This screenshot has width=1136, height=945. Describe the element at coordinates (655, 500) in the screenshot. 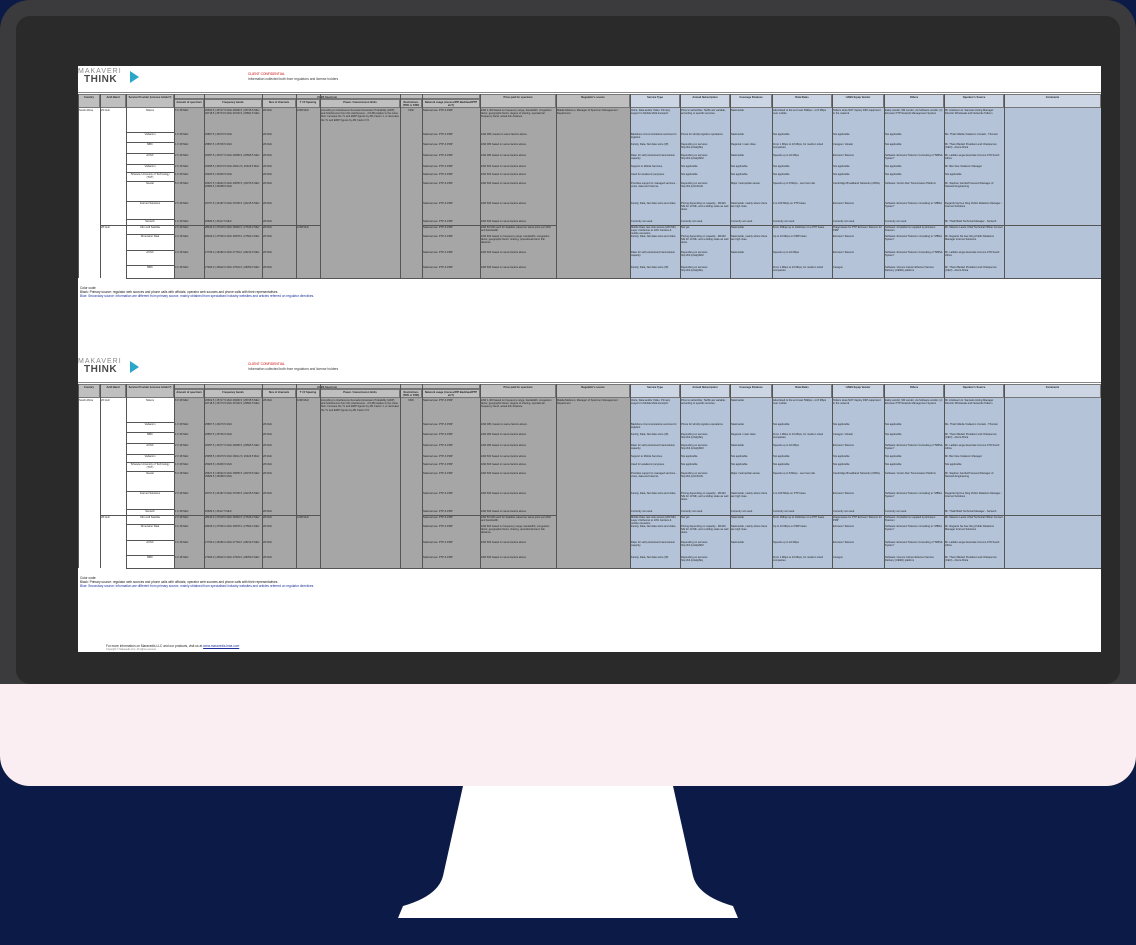

I see `table-cell-service: Family, Data, Net data voice and video.` at that location.